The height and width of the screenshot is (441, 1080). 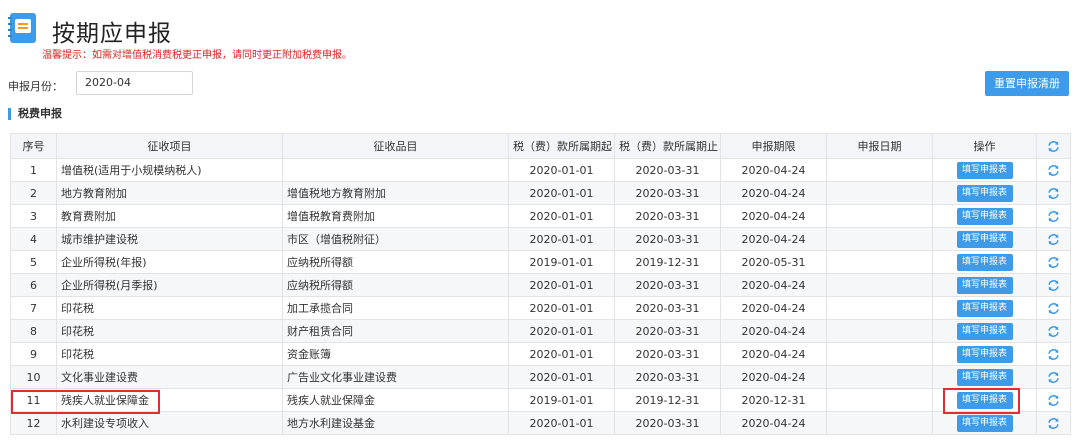 What do you see at coordinates (33, 193) in the screenshot?
I see `row-no: 2` at bounding box center [33, 193].